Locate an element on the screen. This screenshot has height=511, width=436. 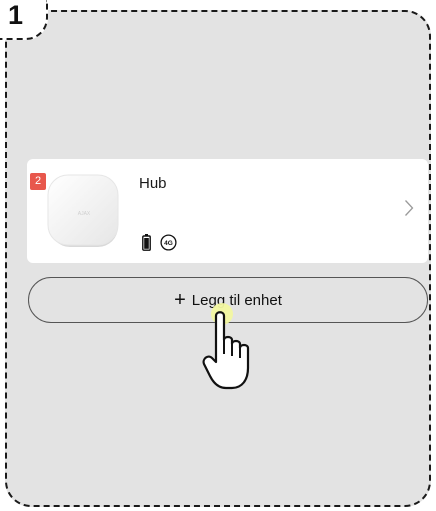
hub-logo-text: AJAX is located at coordinates (84, 214).